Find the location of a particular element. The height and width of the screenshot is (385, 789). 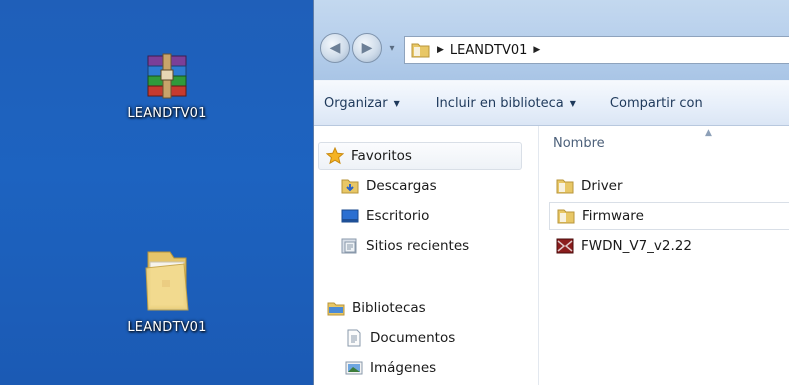

nav-item-label: Sitios recientes is located at coordinates (418, 246).